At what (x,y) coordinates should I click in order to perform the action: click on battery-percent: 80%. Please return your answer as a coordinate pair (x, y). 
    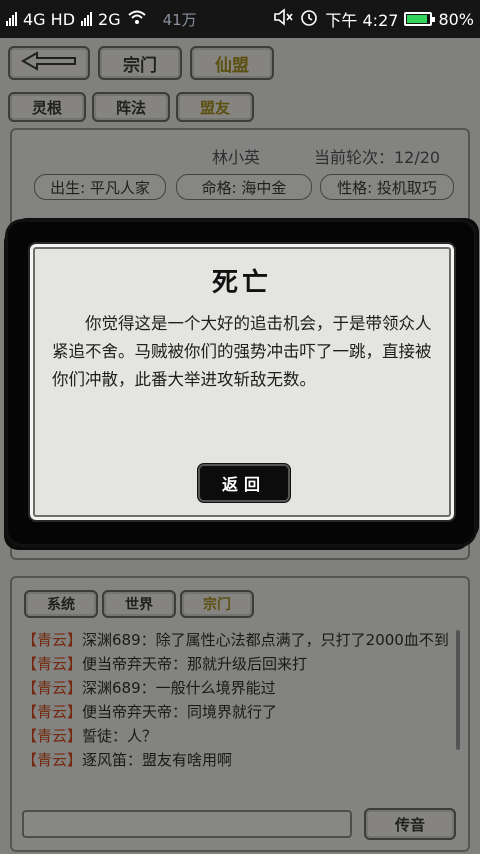
    Looking at the image, I should click on (456, 19).